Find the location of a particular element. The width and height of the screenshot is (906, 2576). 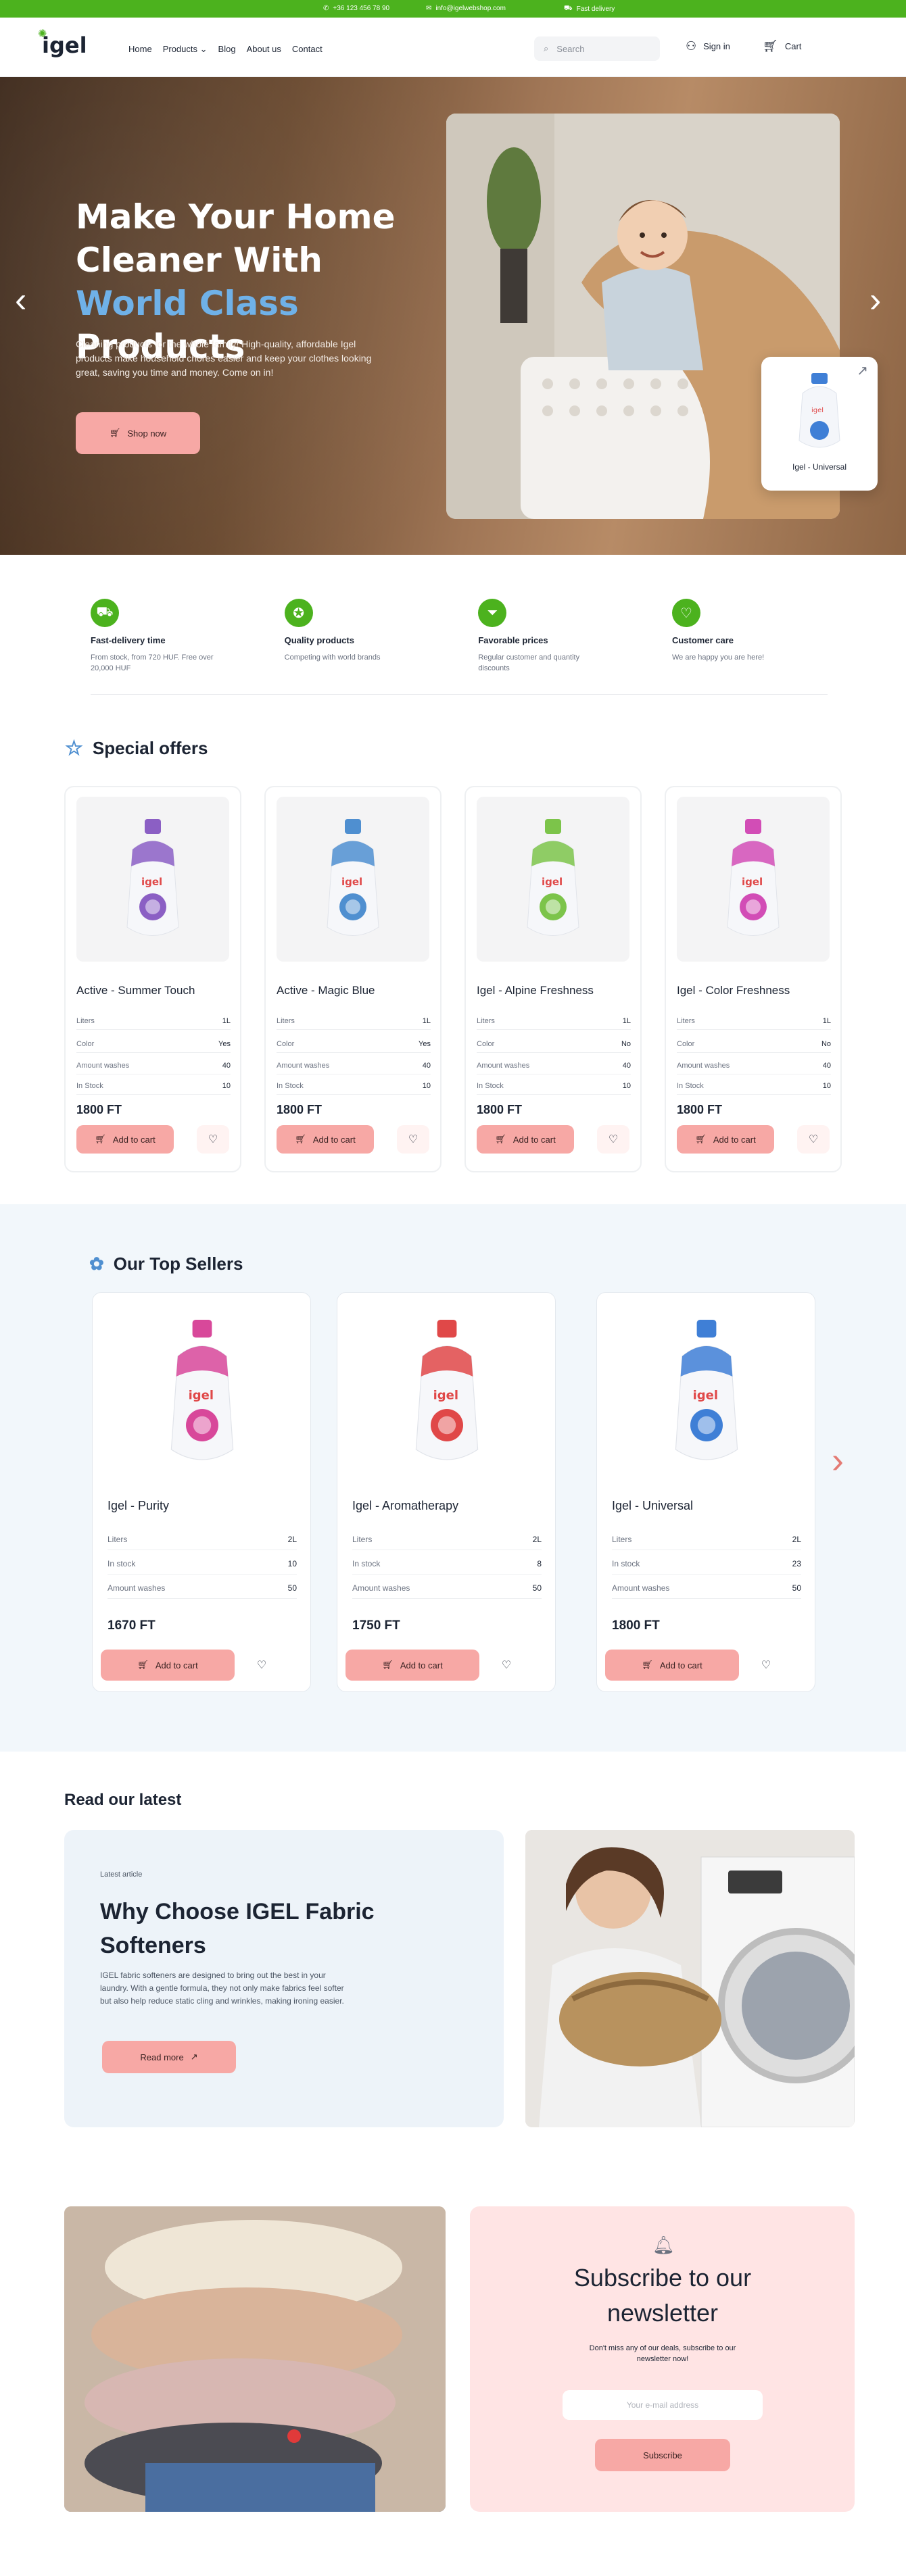

nav-contact: Contact is located at coordinates (307, 50).